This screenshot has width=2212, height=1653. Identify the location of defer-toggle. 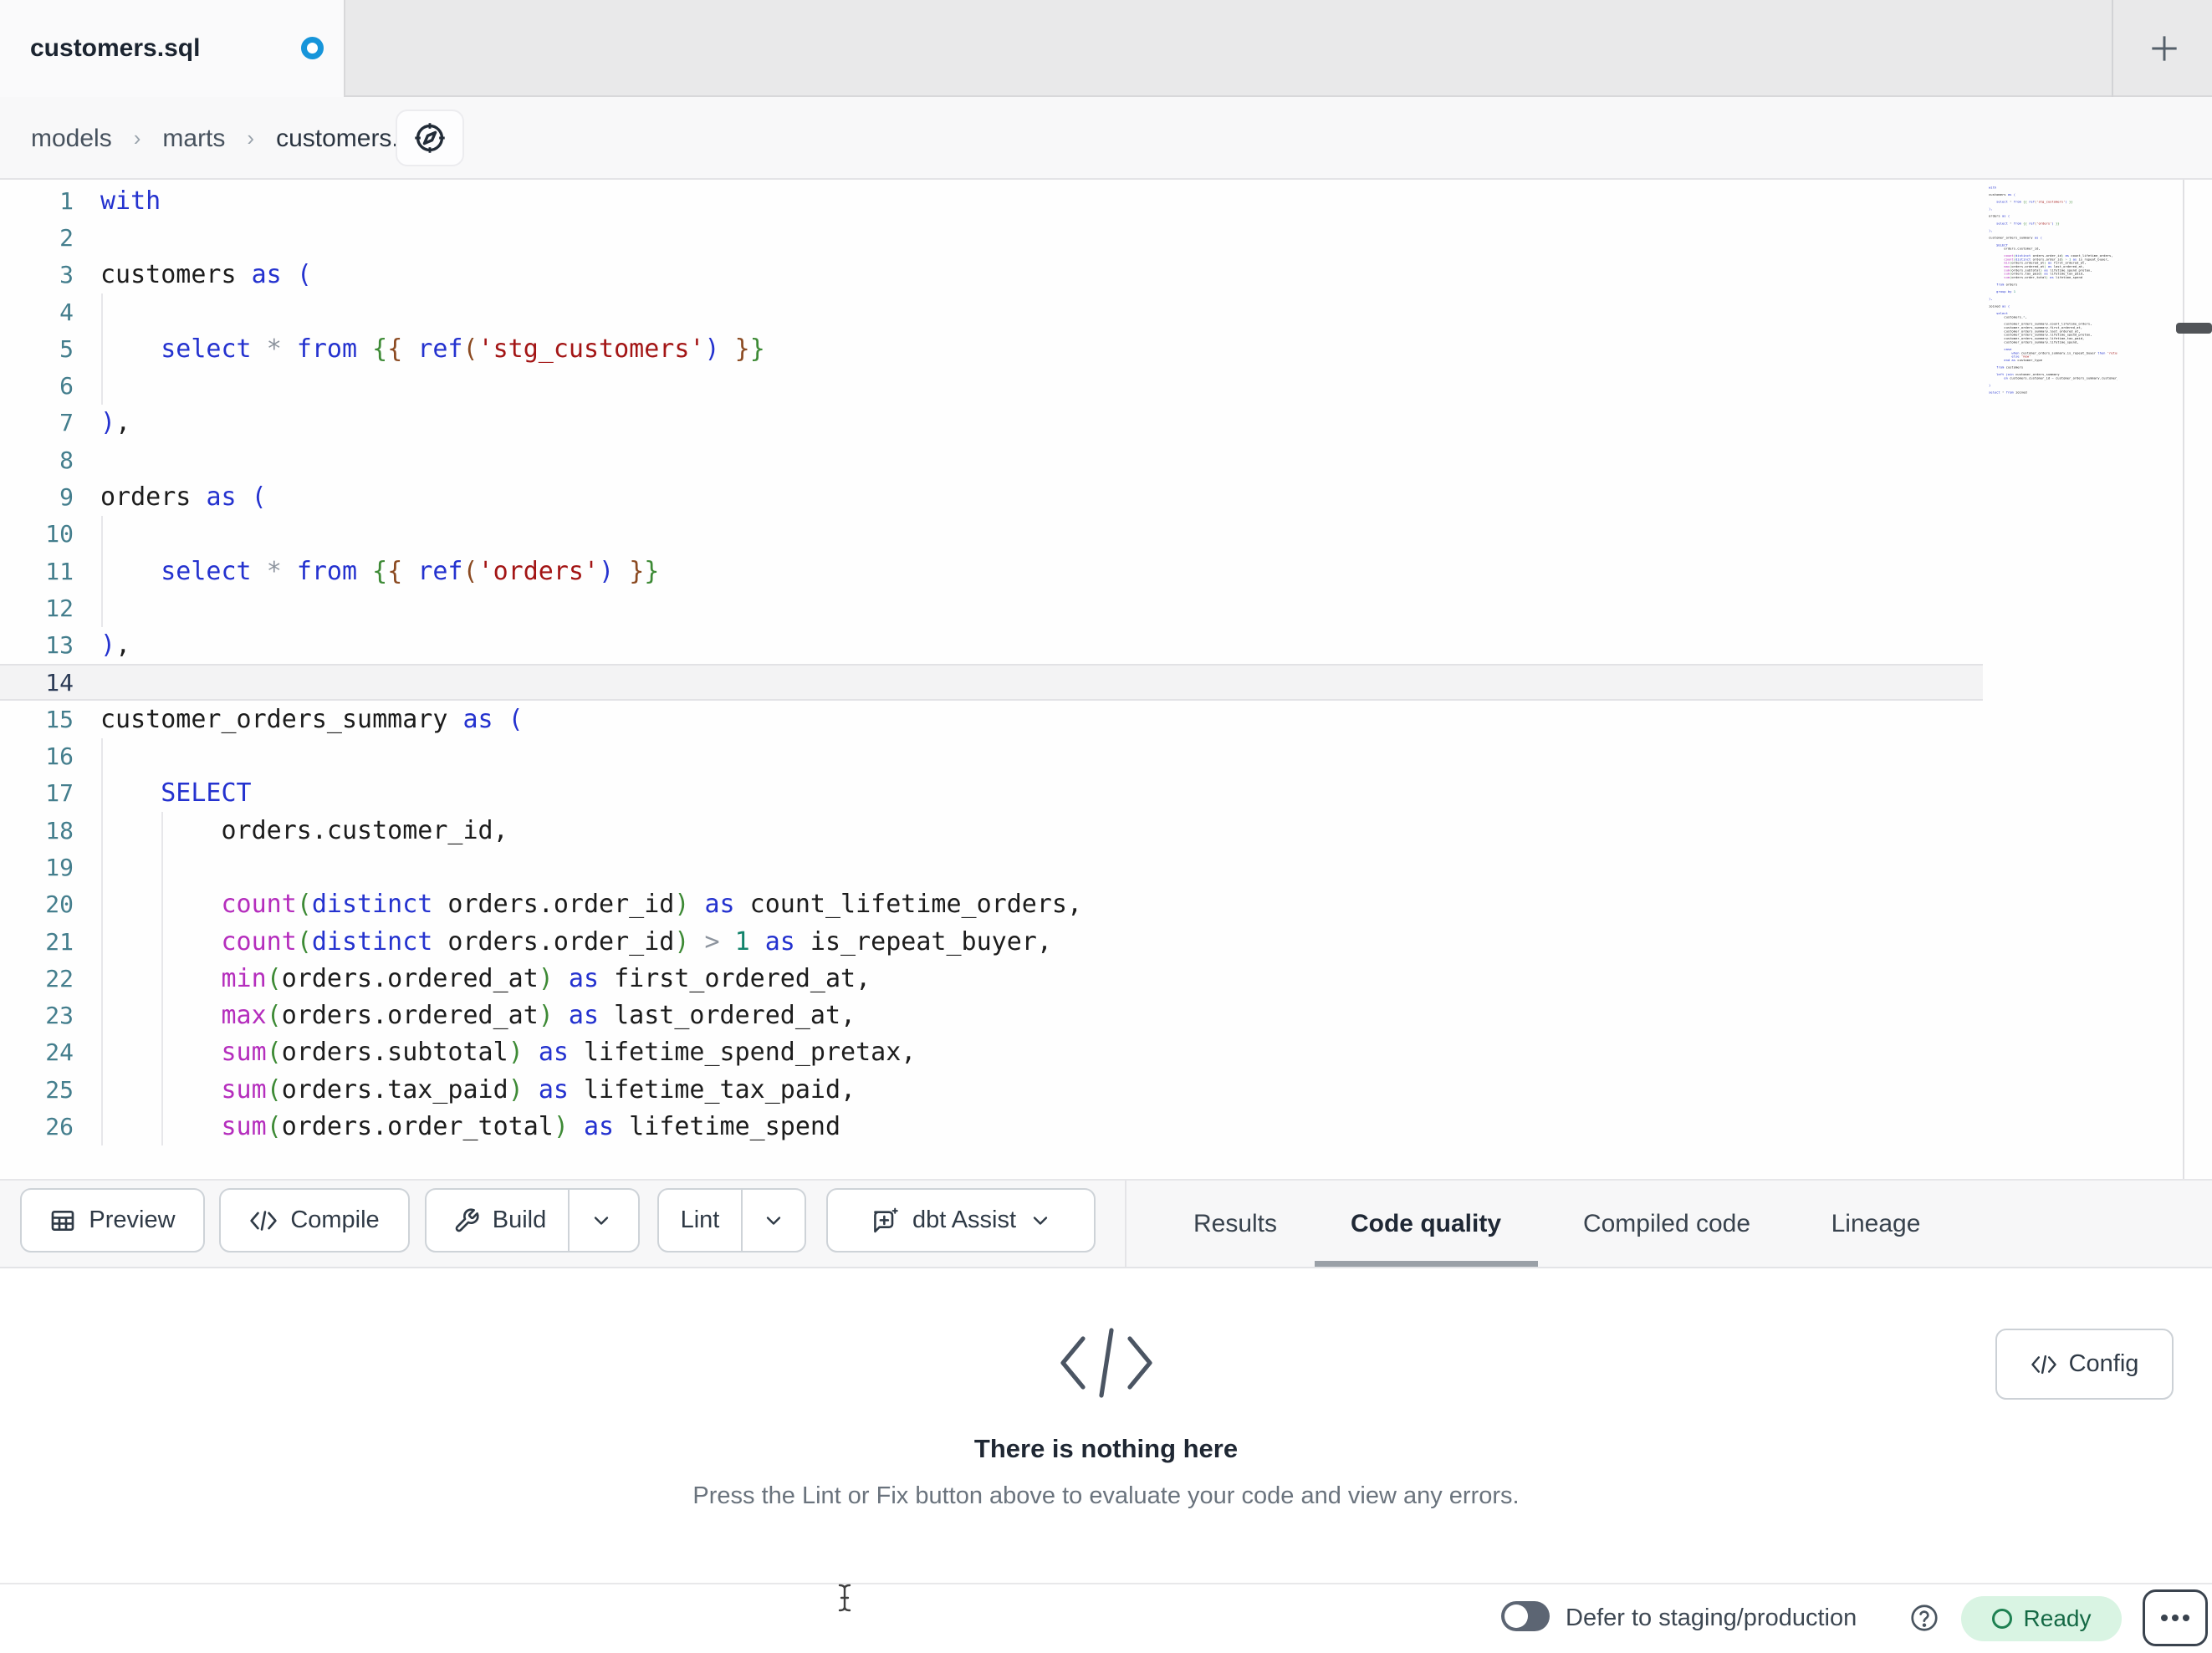
(1526, 1616).